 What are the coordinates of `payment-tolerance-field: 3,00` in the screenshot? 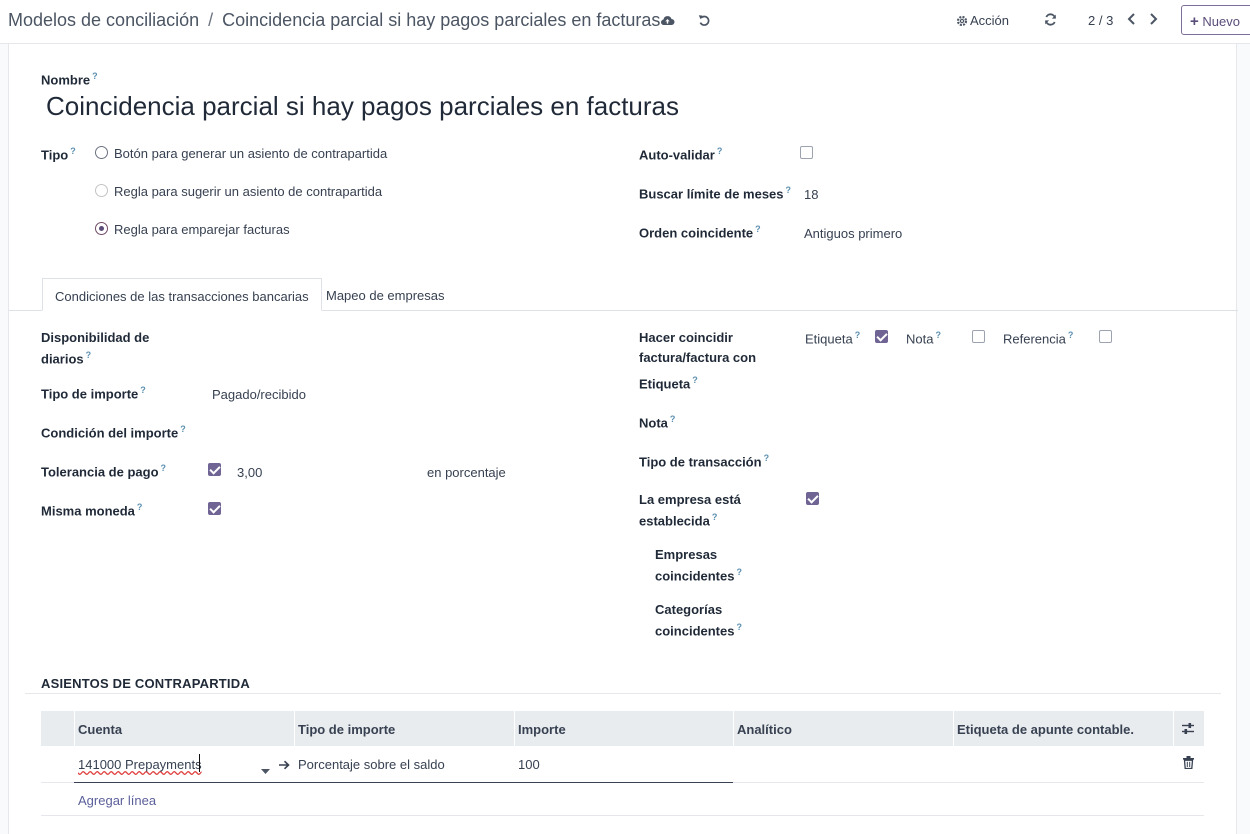 It's located at (249, 472).